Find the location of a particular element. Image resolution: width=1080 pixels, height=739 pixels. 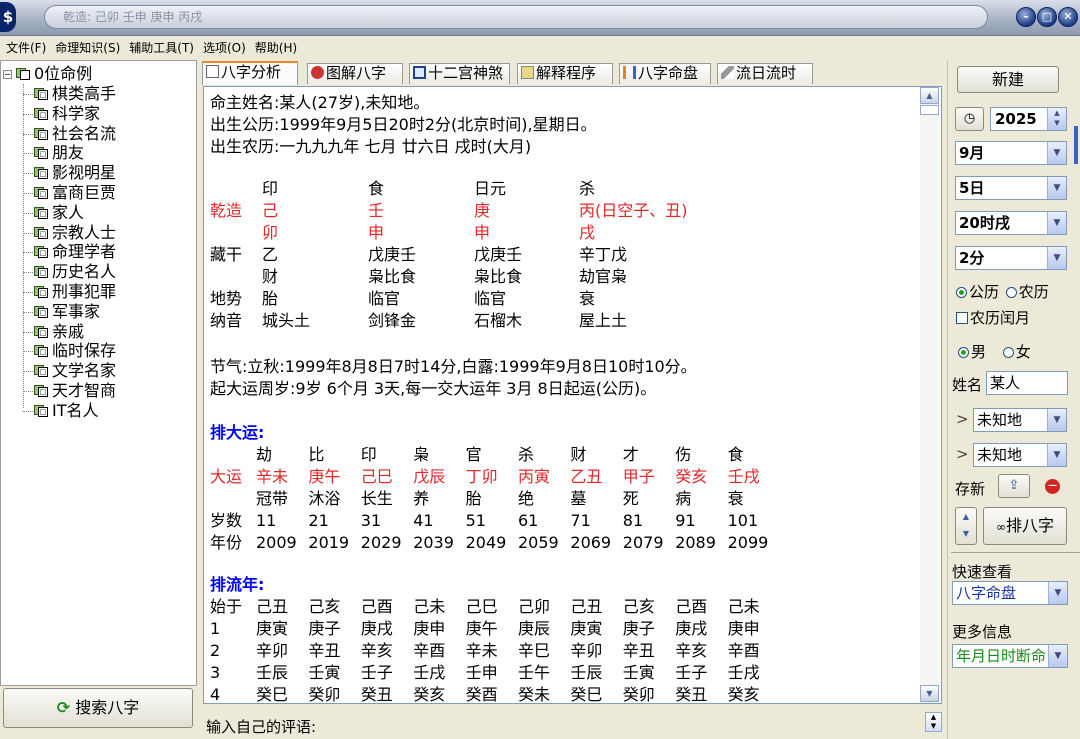

search-bazi-button: ⟳ 搜索八字 is located at coordinates (98, 708).